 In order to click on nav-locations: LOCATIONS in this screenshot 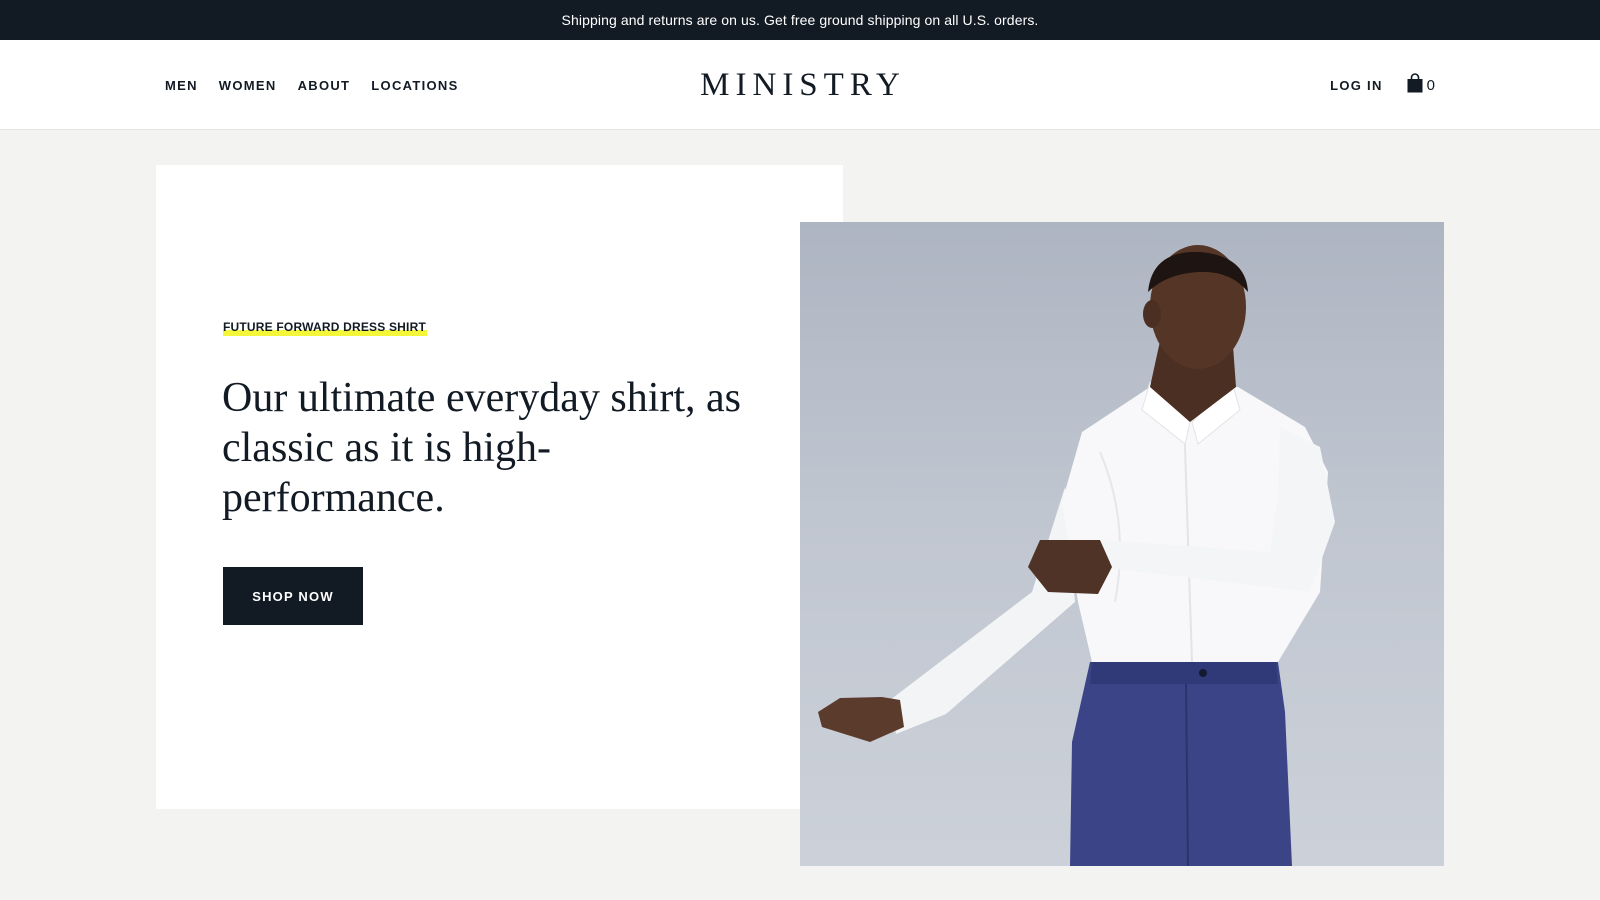, I will do `click(414, 85)`.